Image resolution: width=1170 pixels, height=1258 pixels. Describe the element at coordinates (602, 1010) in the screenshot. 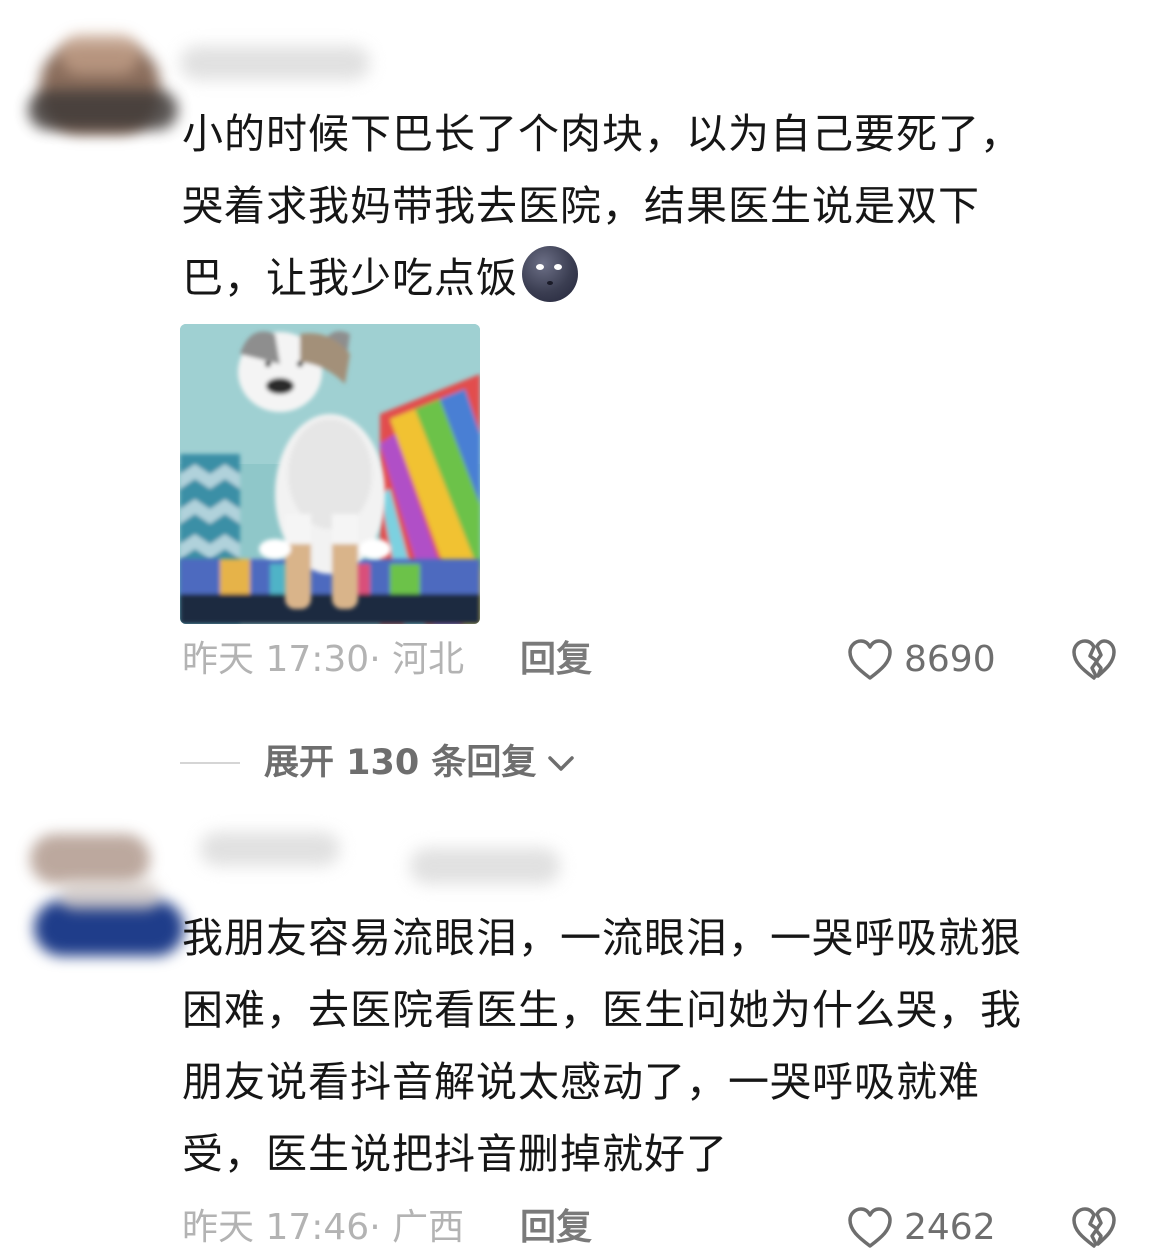

I see `comment-text-line: 困难，去医院看医生，医生问她为什么哭，我` at that location.